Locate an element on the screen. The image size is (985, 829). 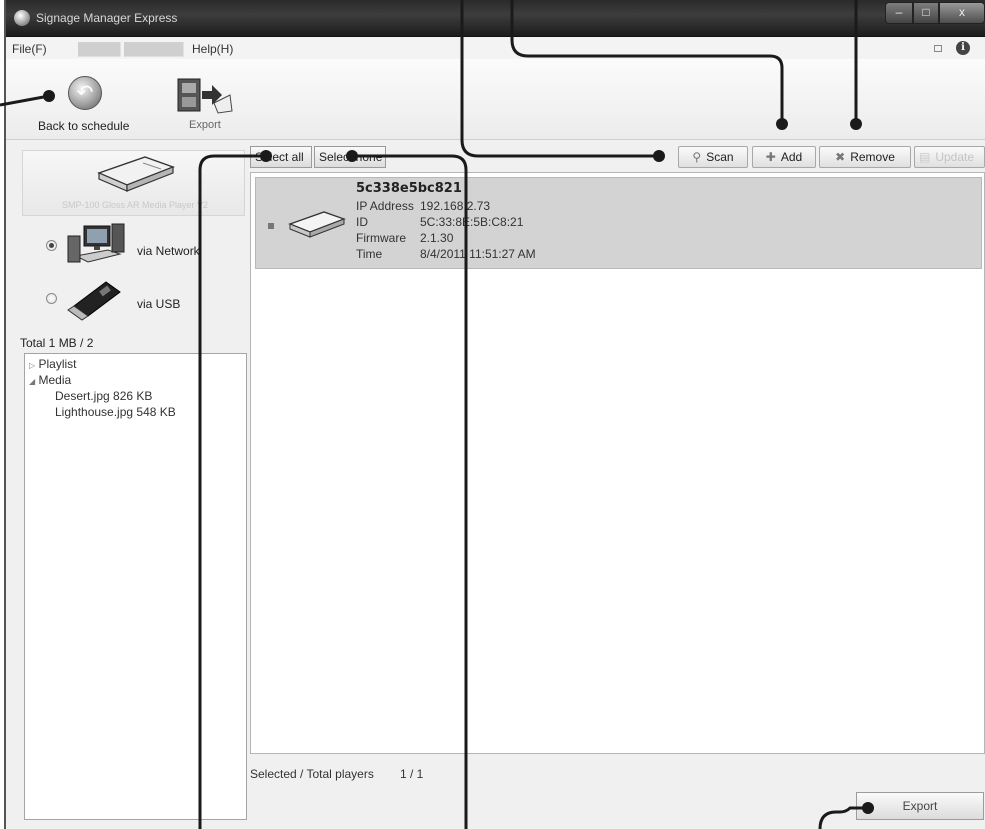
tree-item-playlist: ▷ Playlist is located at coordinates (53, 364).